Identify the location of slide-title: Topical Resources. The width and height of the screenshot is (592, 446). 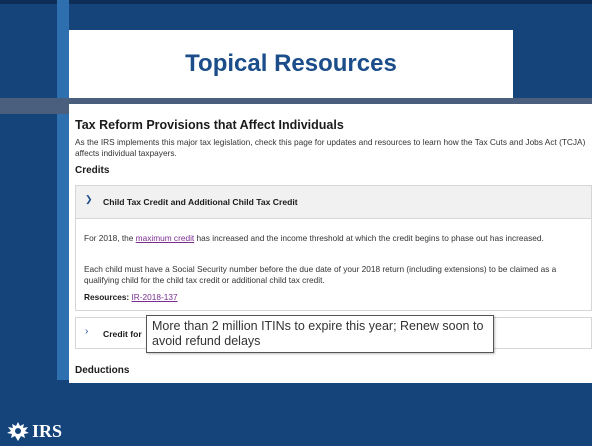
(291, 63).